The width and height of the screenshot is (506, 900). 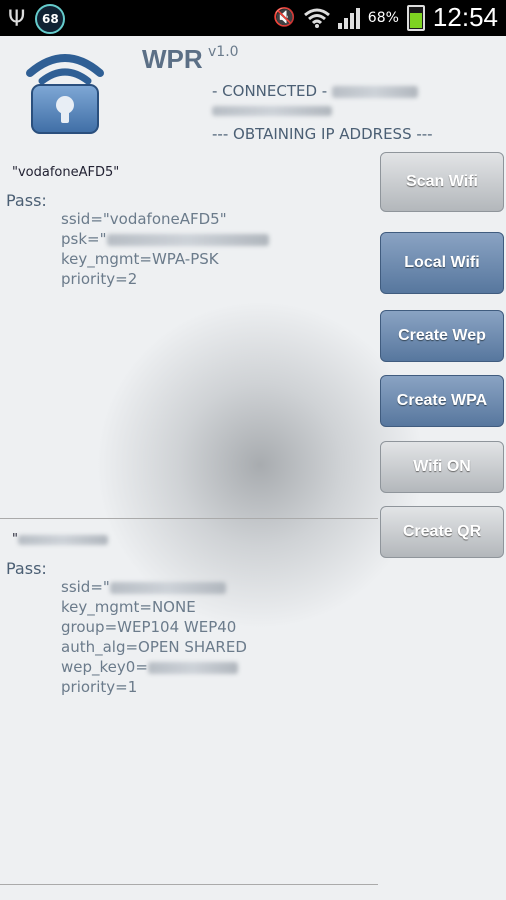 I want to click on network-name: "vodafoneAFD5", so click(x=66, y=172).